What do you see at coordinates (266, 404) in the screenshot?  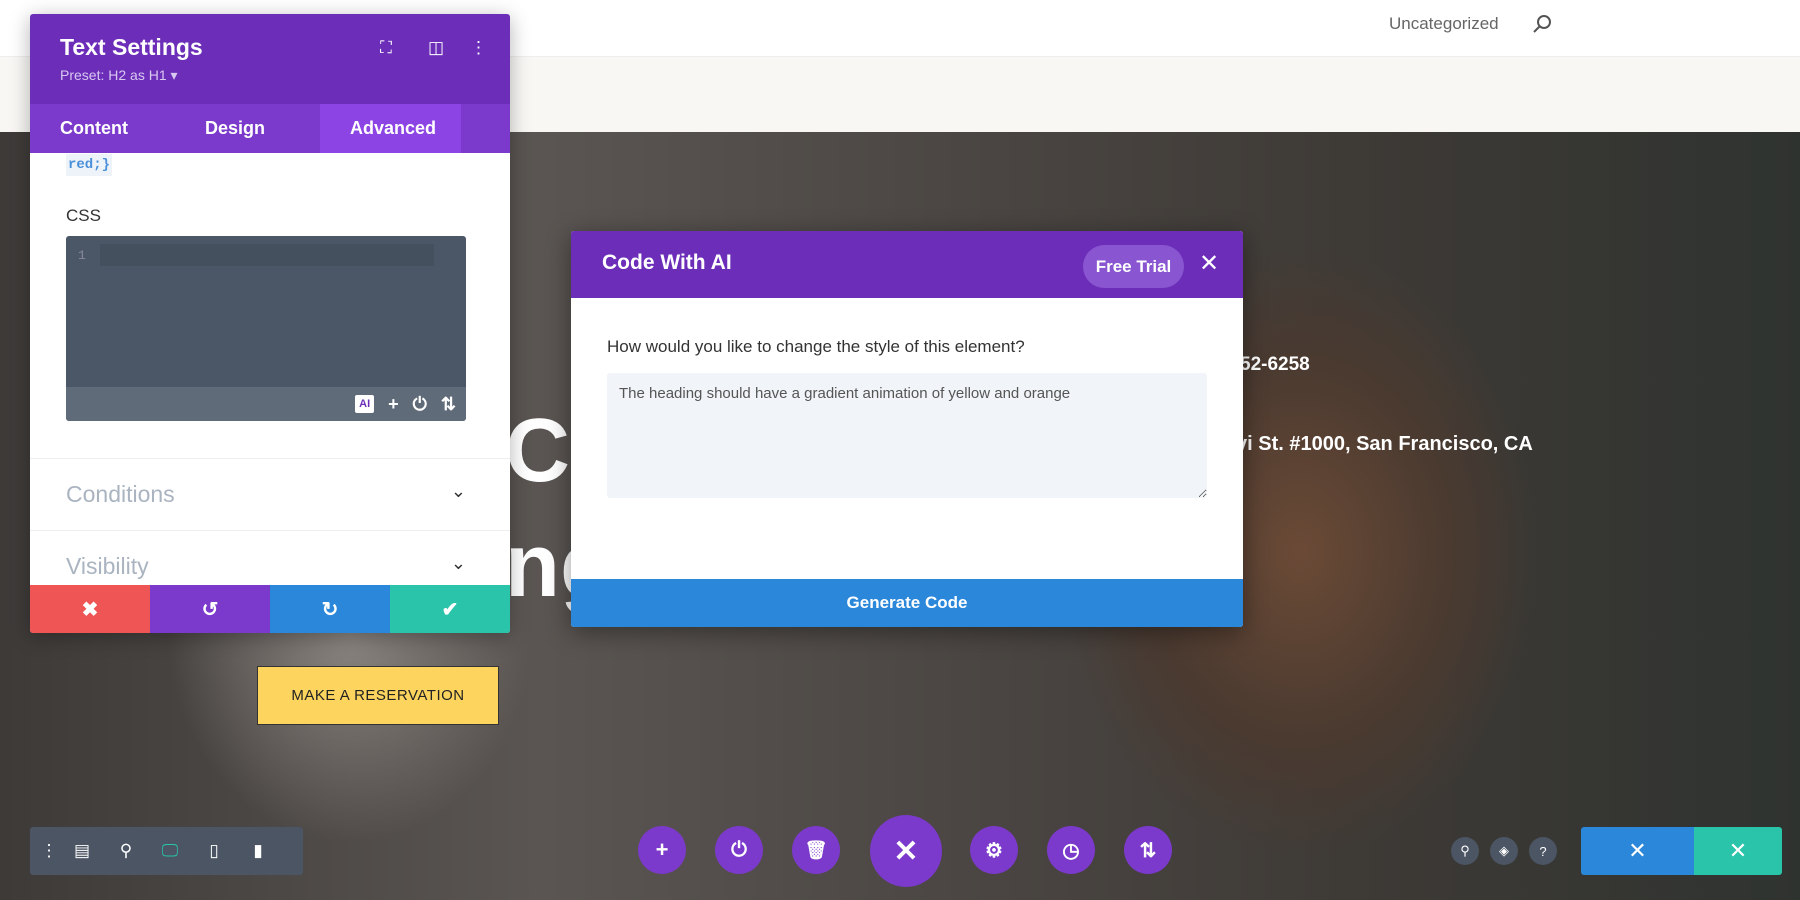 I see `editor-toolbar: AI + ⏻ ⇅` at bounding box center [266, 404].